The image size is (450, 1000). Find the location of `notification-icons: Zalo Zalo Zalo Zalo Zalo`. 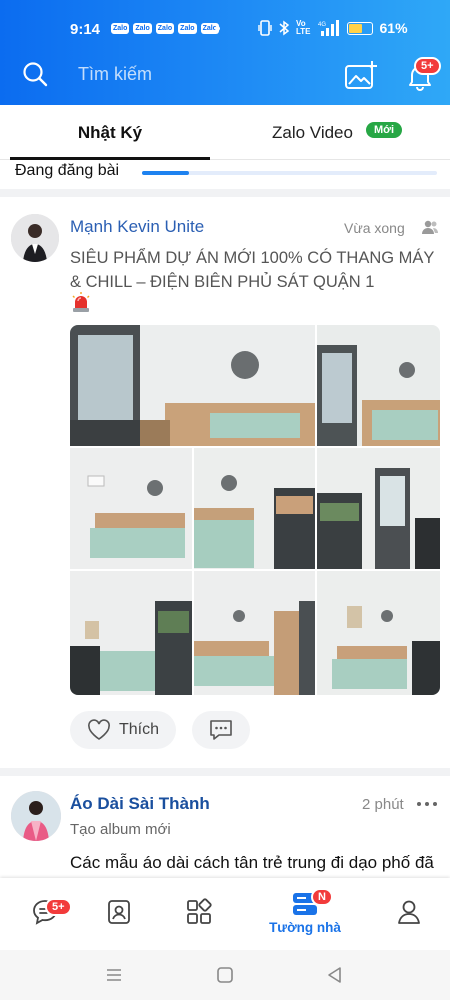

notification-icons: Zalo Zalo Zalo Zalo Zalo is located at coordinates (165, 28).